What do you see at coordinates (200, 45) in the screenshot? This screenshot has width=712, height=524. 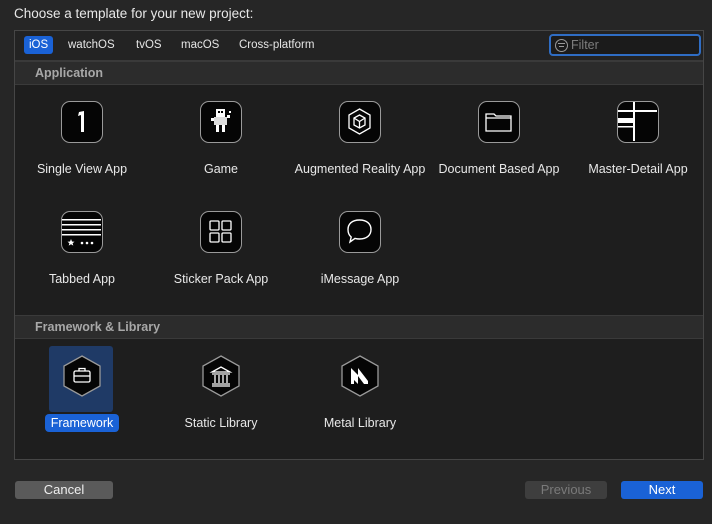 I see `tab-macos: macOS` at bounding box center [200, 45].